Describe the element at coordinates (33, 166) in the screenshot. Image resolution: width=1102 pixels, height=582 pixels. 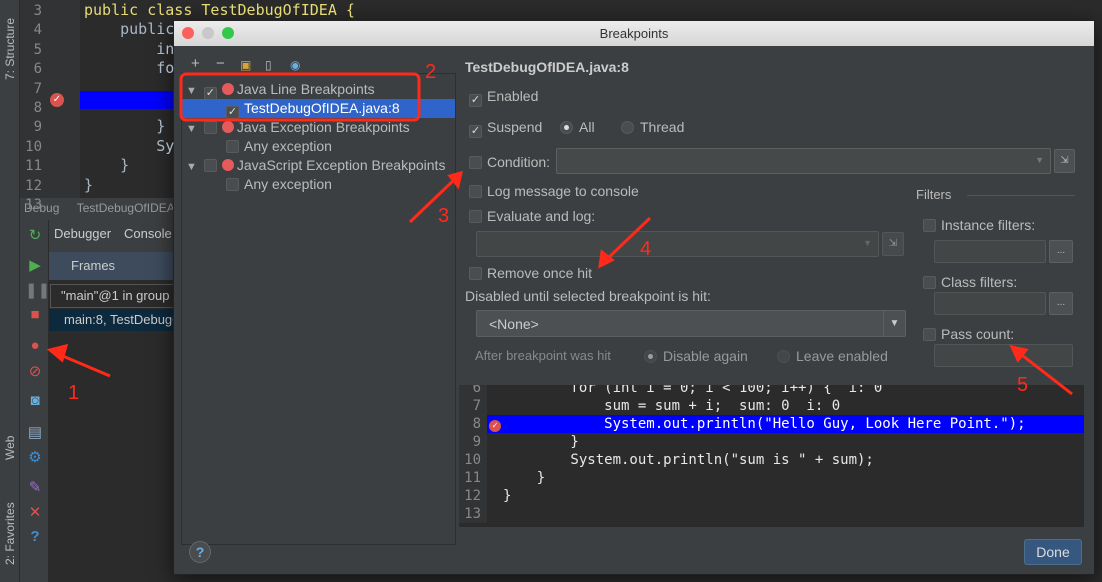
I see `line-number: 11` at that location.